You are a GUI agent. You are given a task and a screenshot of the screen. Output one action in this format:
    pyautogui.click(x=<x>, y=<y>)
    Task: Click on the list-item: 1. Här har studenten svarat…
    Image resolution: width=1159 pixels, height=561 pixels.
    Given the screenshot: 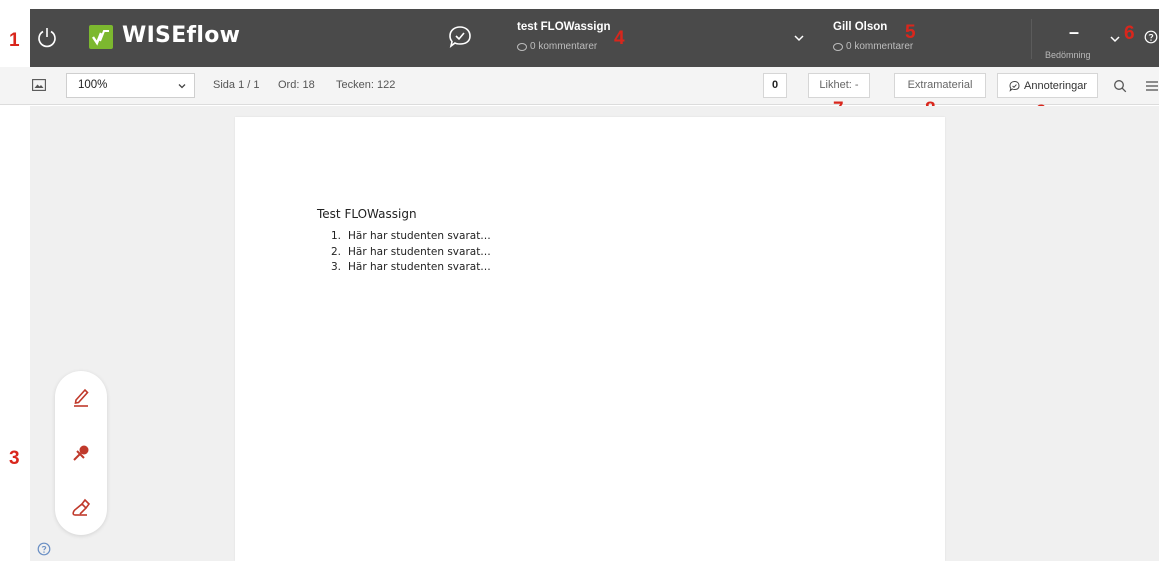 What is the action you would take?
    pyautogui.click(x=411, y=238)
    